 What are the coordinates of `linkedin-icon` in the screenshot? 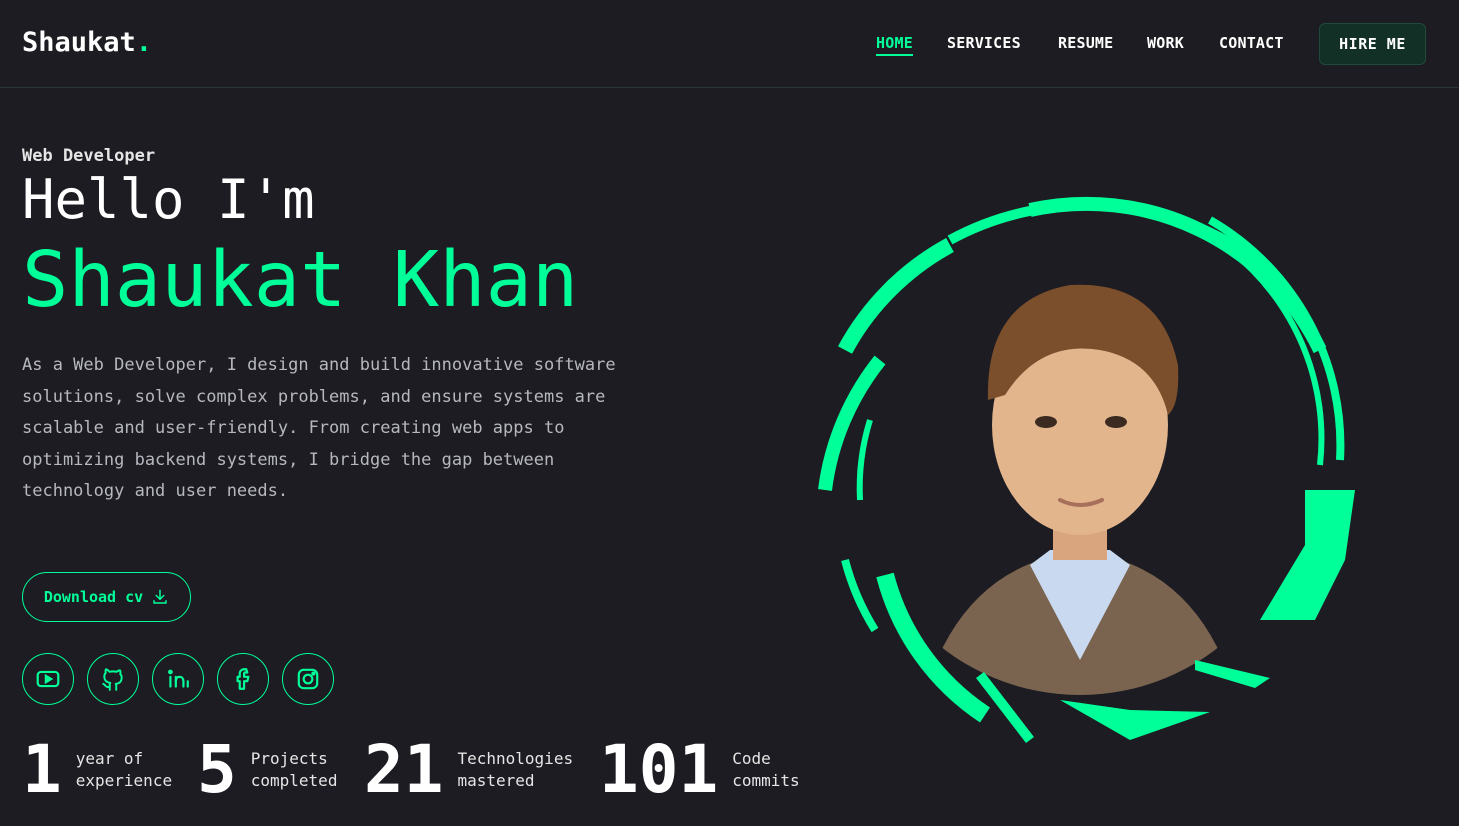 It's located at (178, 678).